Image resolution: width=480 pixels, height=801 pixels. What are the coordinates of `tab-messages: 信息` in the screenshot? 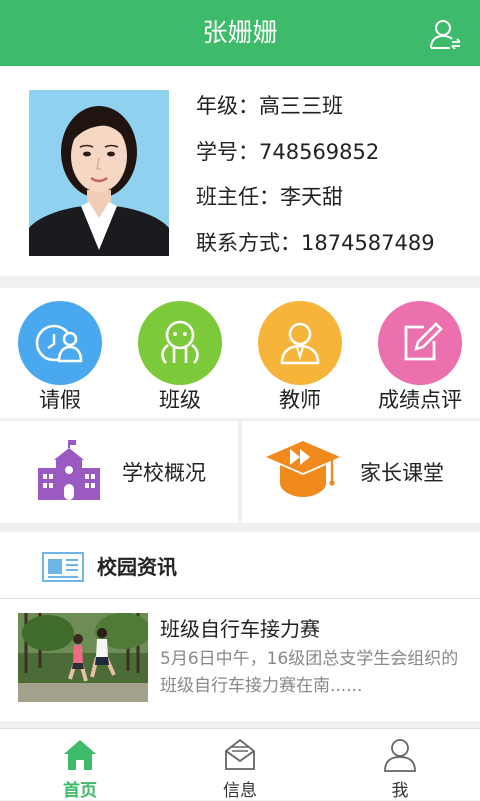 It's located at (240, 765).